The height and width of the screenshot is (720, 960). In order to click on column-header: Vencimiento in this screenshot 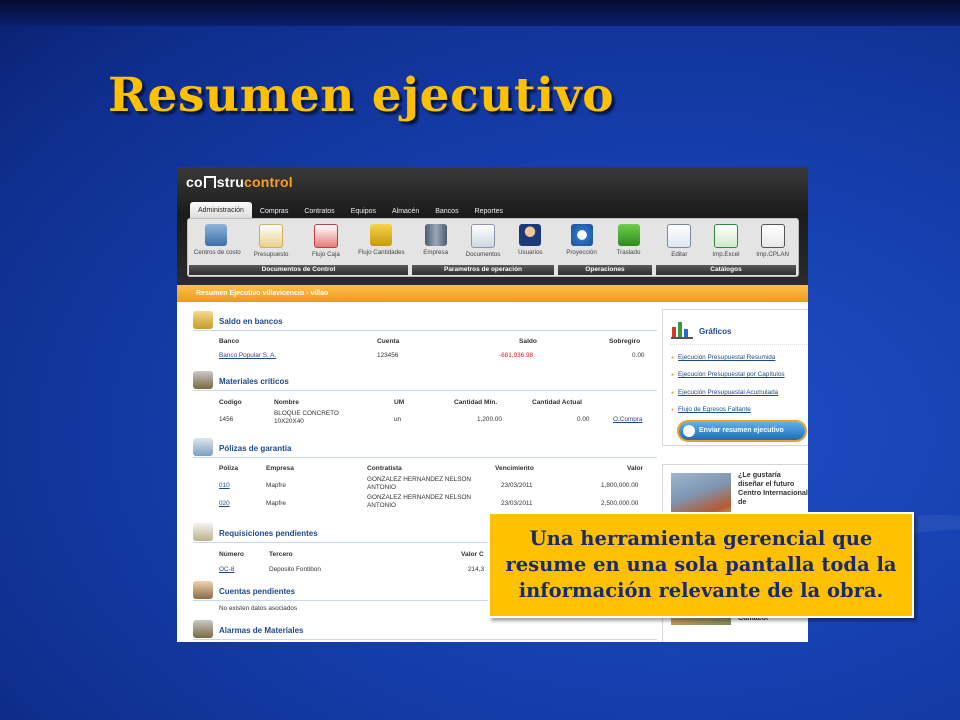, I will do `click(514, 468)`.